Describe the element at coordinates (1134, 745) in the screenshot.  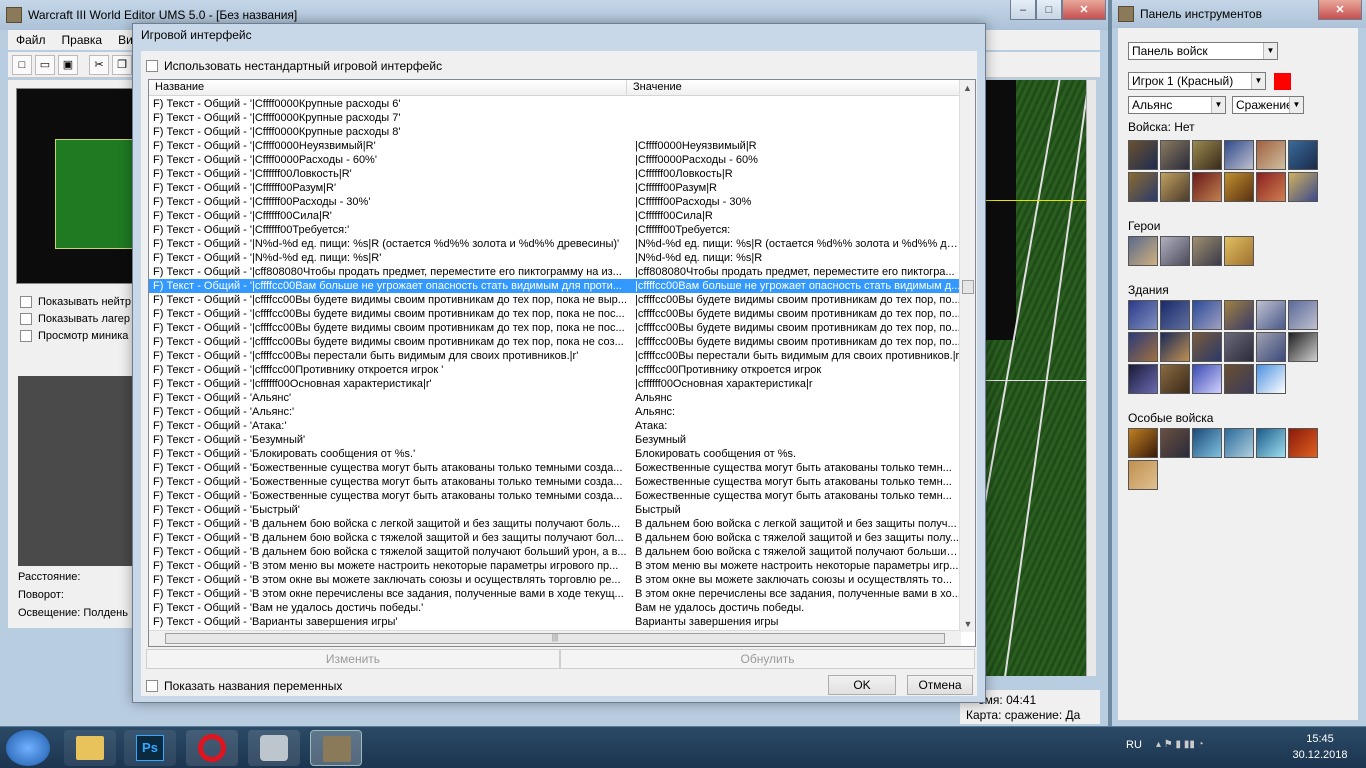
I see `language-indicator: RU` at that location.